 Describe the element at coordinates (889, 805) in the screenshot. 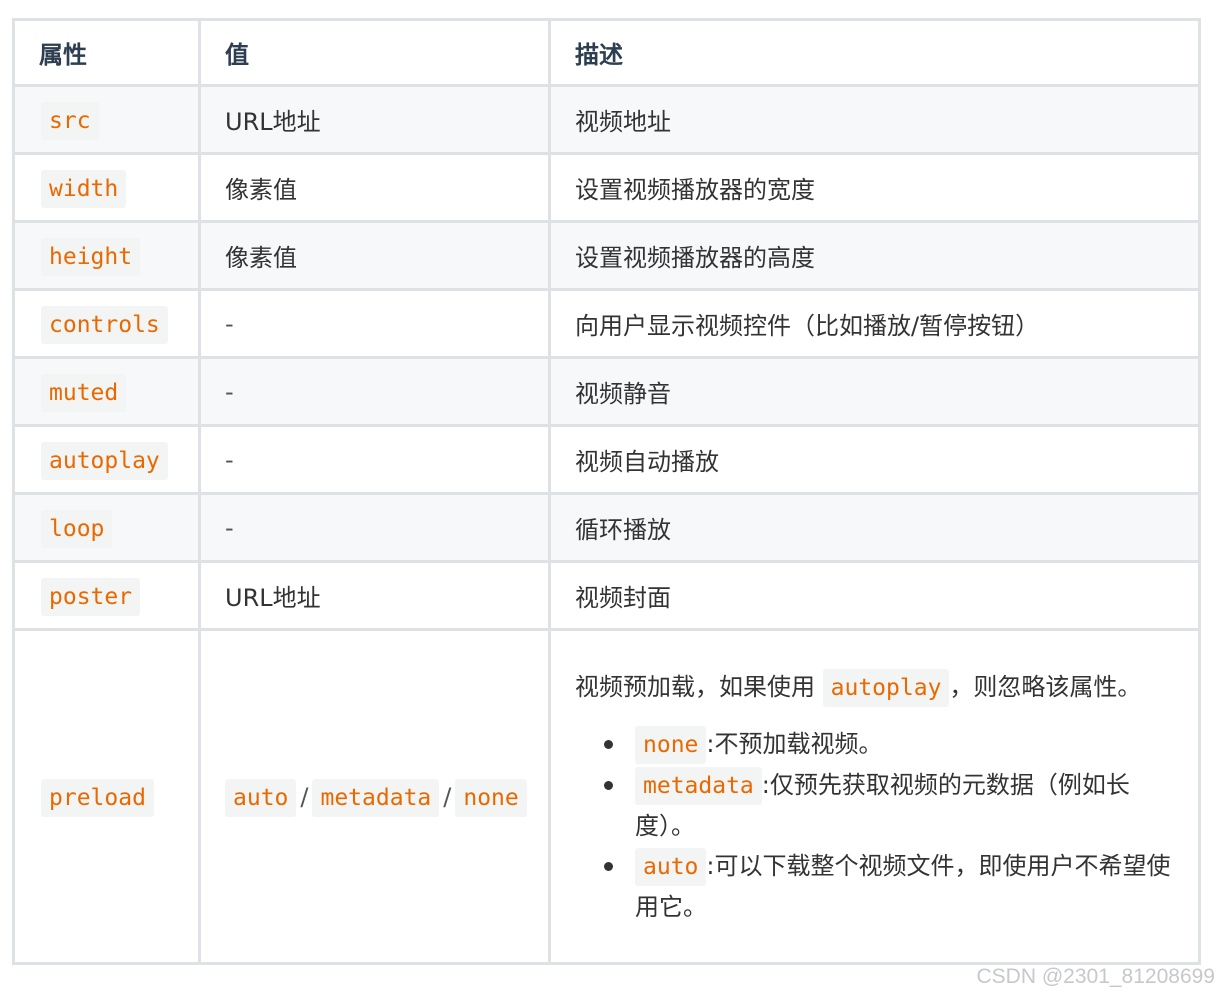

I see `list-item: metadata:仅预先获取视频的元数据（例如长度）。` at that location.